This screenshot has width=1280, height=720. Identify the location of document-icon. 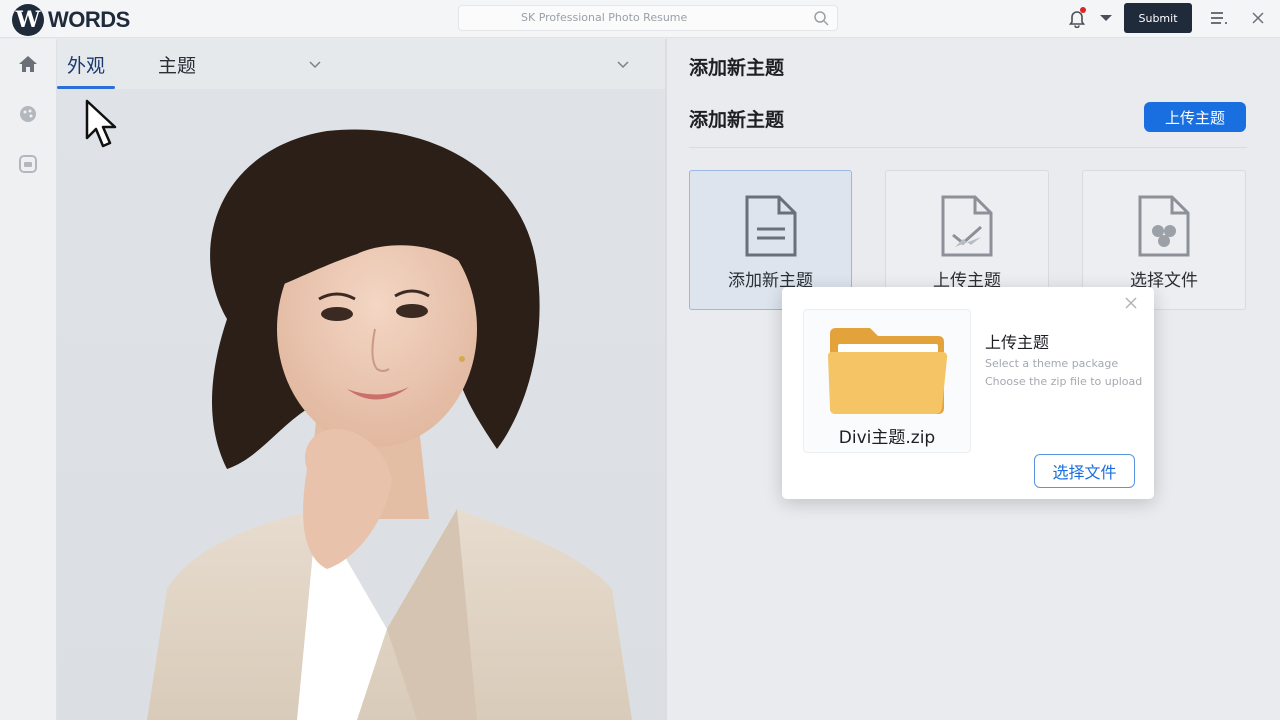
(770, 226).